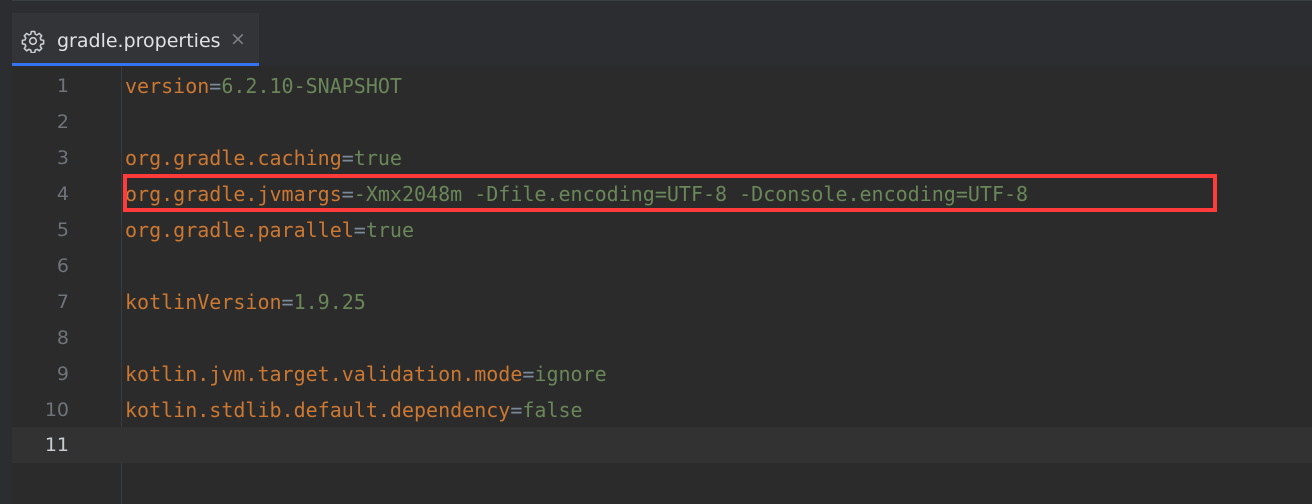 The height and width of the screenshot is (504, 1312). I want to click on code-text: org.gradle.parallel=true, so click(269, 230).